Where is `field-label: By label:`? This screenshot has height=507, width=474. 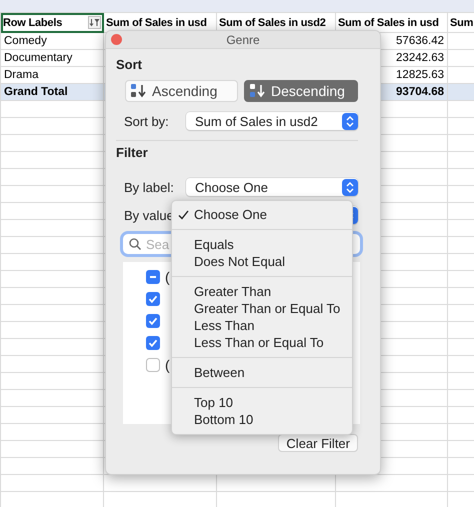 field-label: By label: is located at coordinates (149, 187).